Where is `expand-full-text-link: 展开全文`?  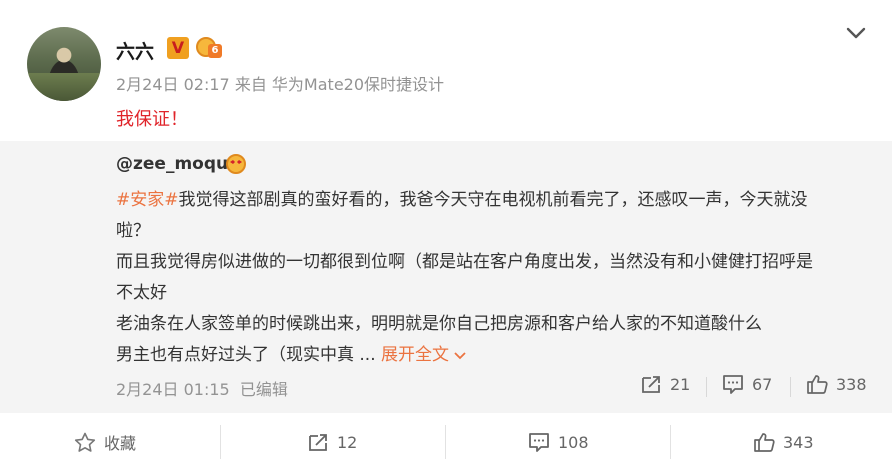 expand-full-text-link: 展开全文 is located at coordinates (424, 355).